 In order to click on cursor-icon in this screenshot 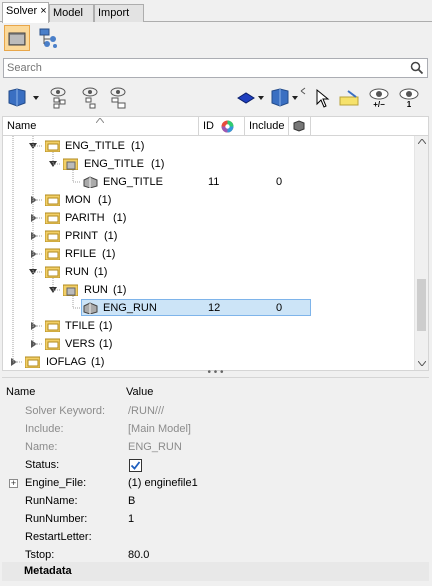, I will do `click(323, 98)`.